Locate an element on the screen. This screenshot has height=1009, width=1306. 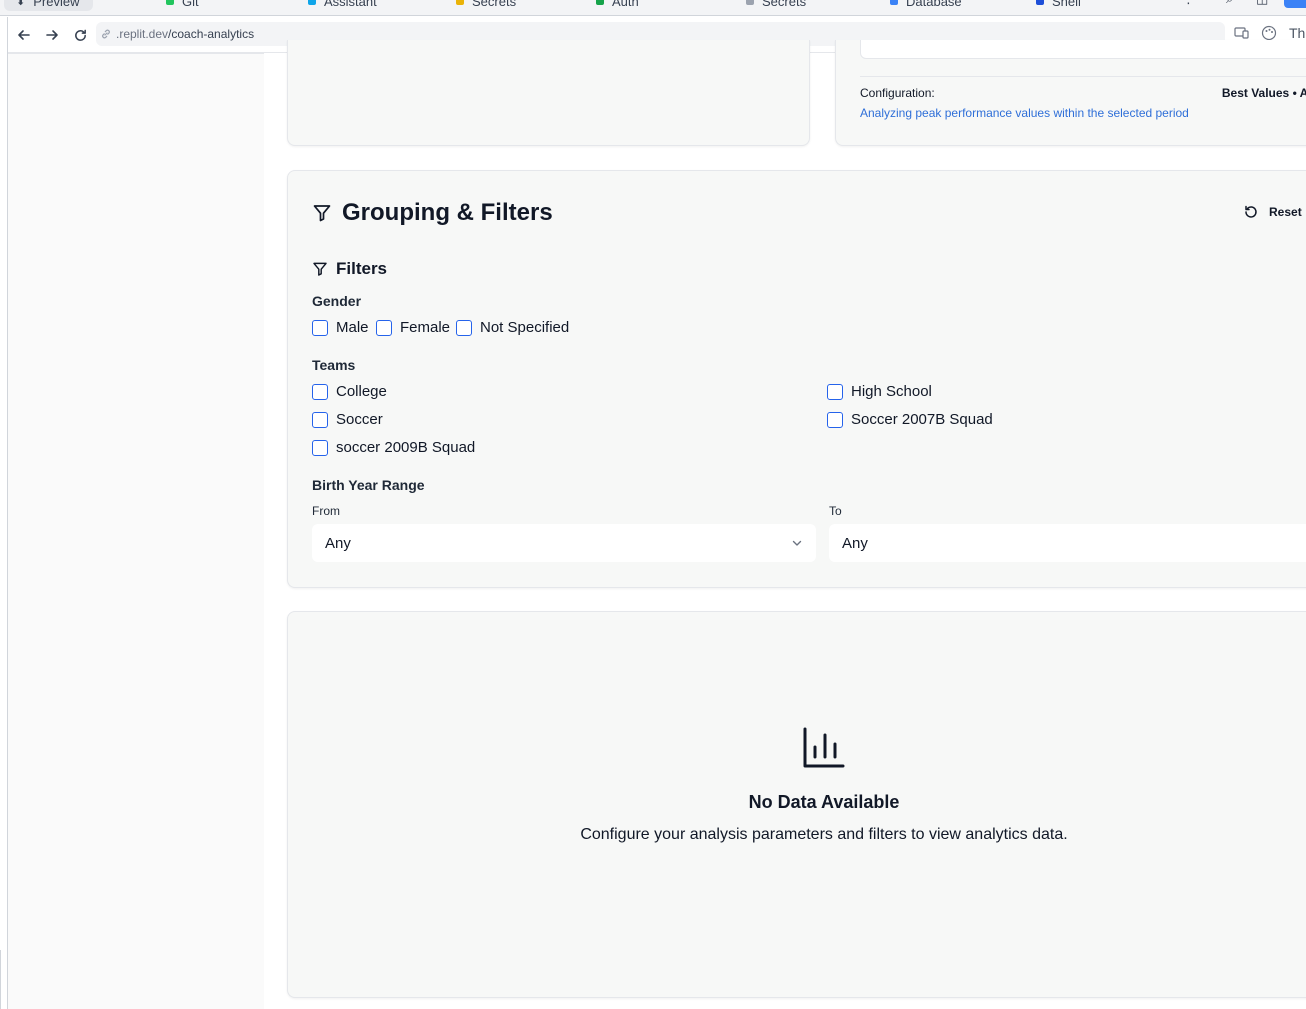
gender-not-specified-checkbox: Not Specified is located at coordinates (512, 327).